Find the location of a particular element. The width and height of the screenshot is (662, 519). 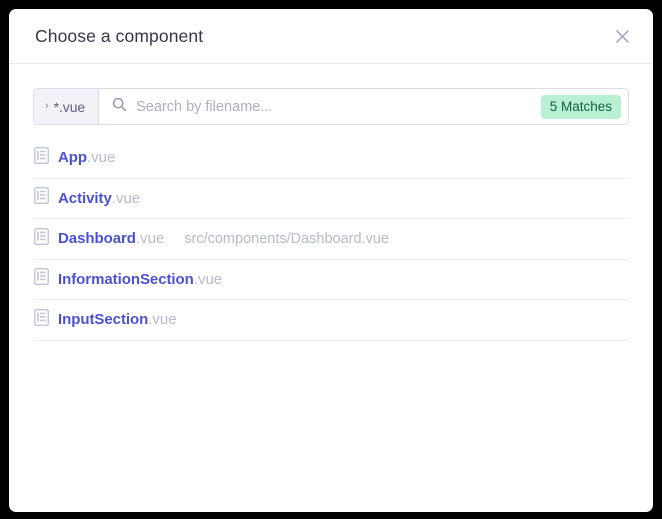

search-icon is located at coordinates (119, 107).